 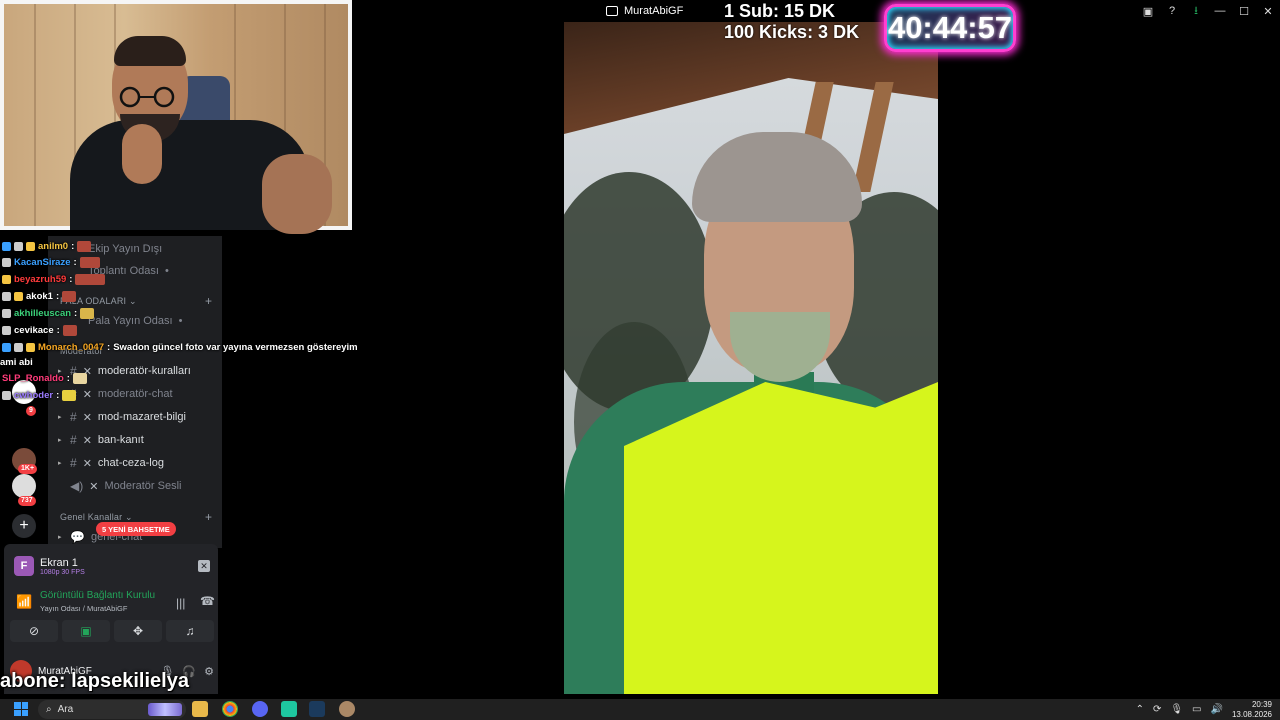 I want to click on screen-share-button: ▣, so click(x=86, y=631).